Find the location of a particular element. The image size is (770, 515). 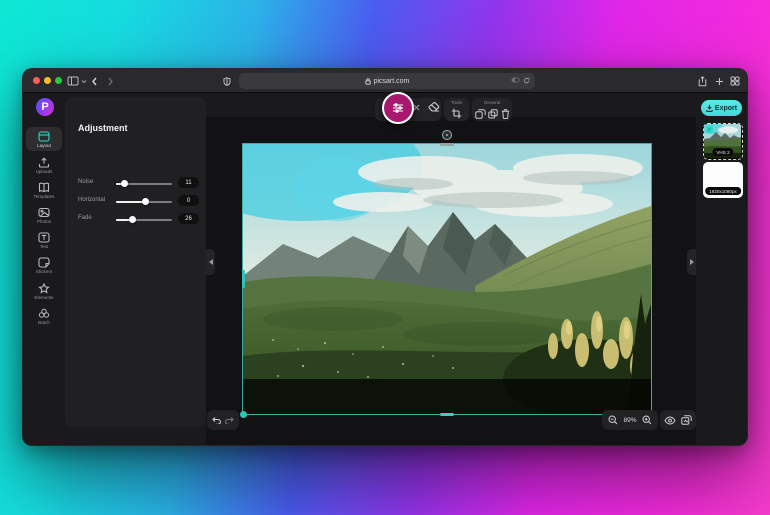

preview-eye-icon is located at coordinates (670, 420).